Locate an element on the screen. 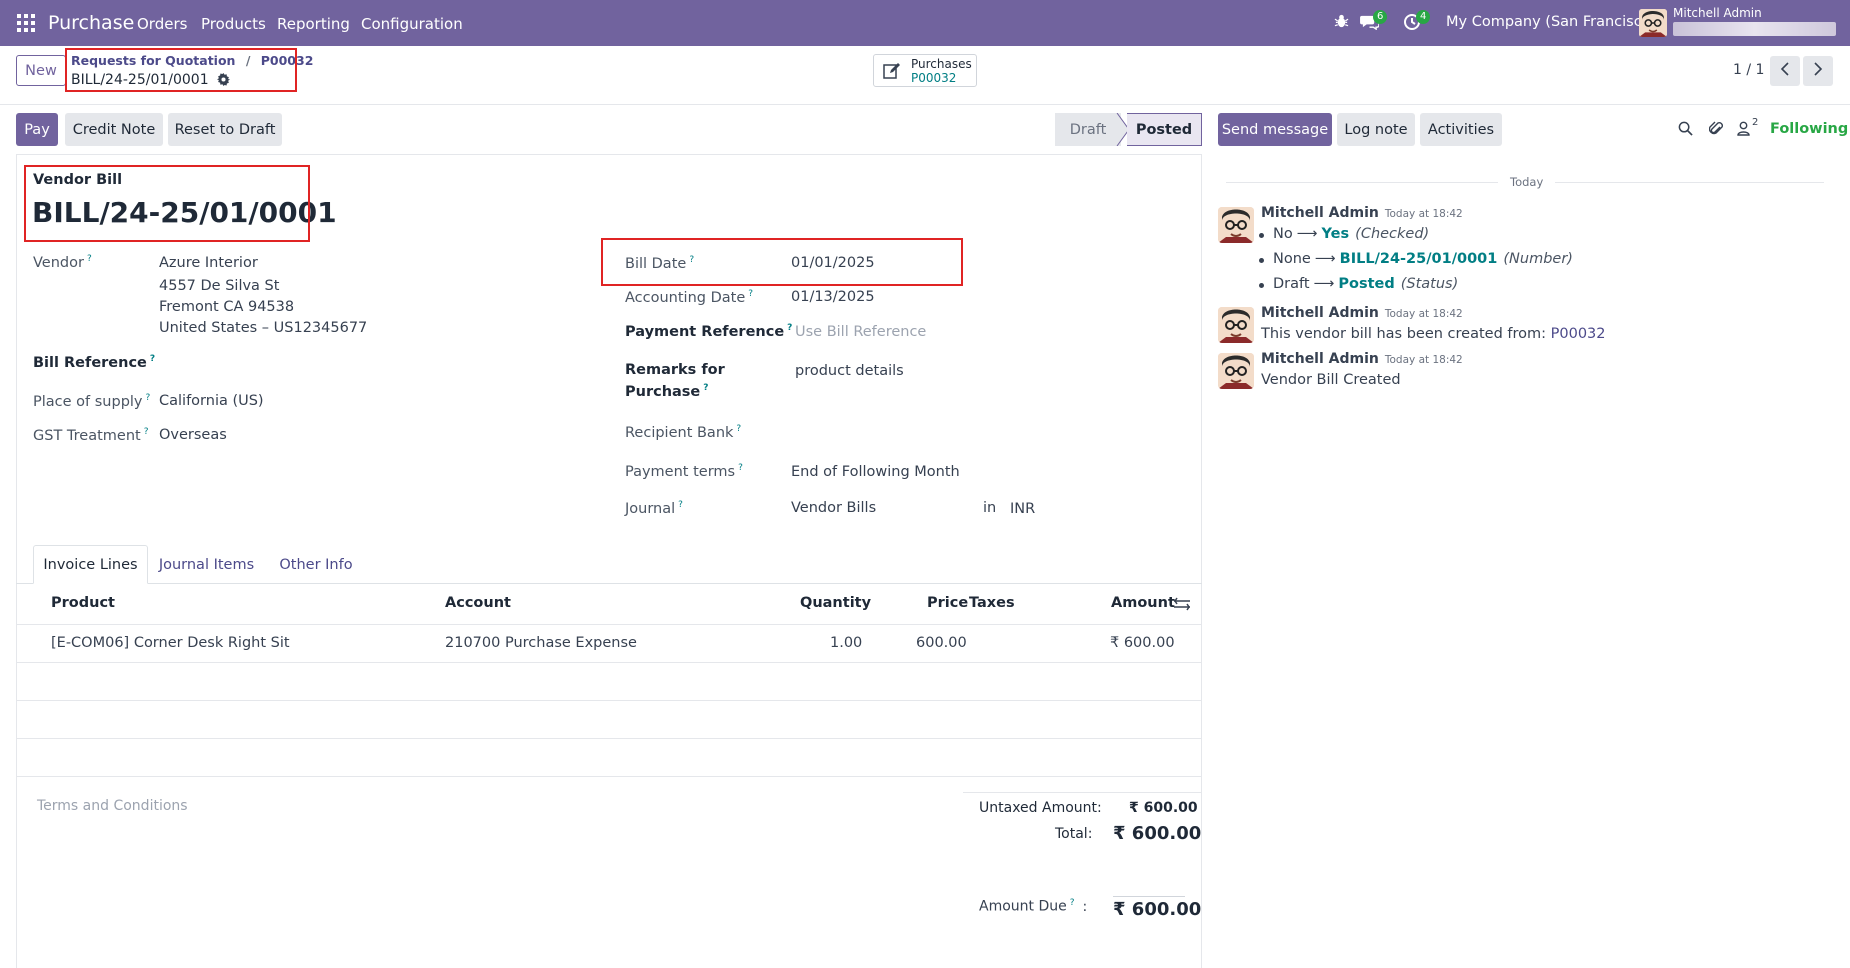  status-bar: Draft Posted is located at coordinates (1128, 129).